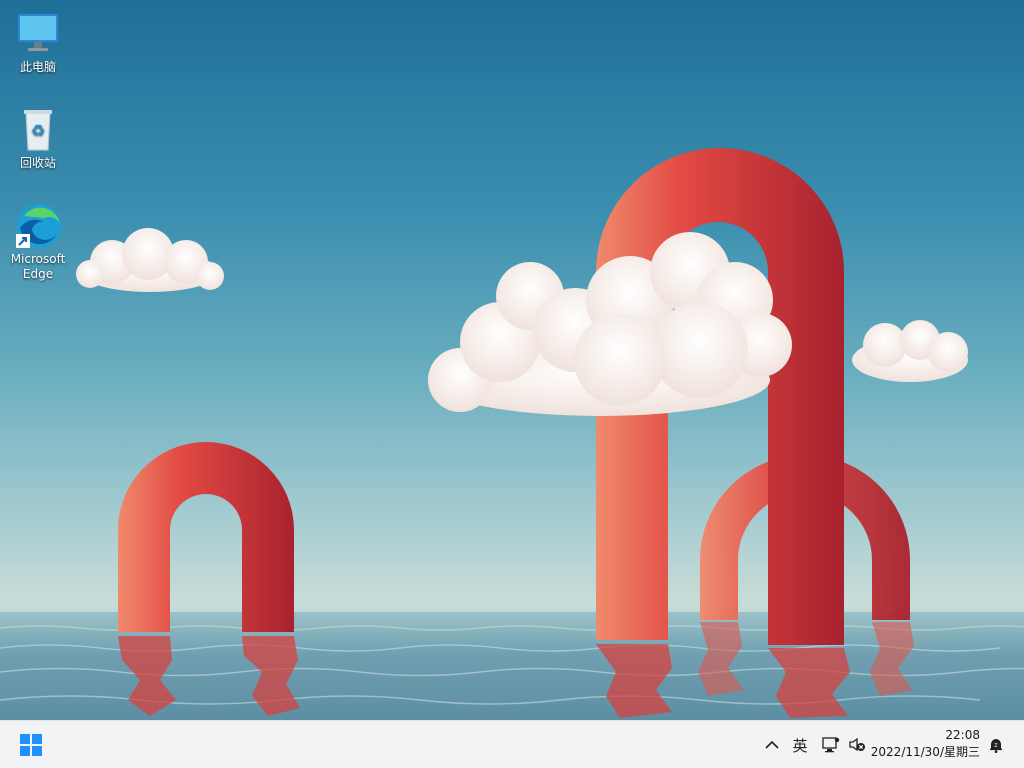 This screenshot has width=1024, height=768. What do you see at coordinates (512, 744) in the screenshot?
I see `taskbar: 英 22:08 2022/11/30/星期三 Z` at bounding box center [512, 744].